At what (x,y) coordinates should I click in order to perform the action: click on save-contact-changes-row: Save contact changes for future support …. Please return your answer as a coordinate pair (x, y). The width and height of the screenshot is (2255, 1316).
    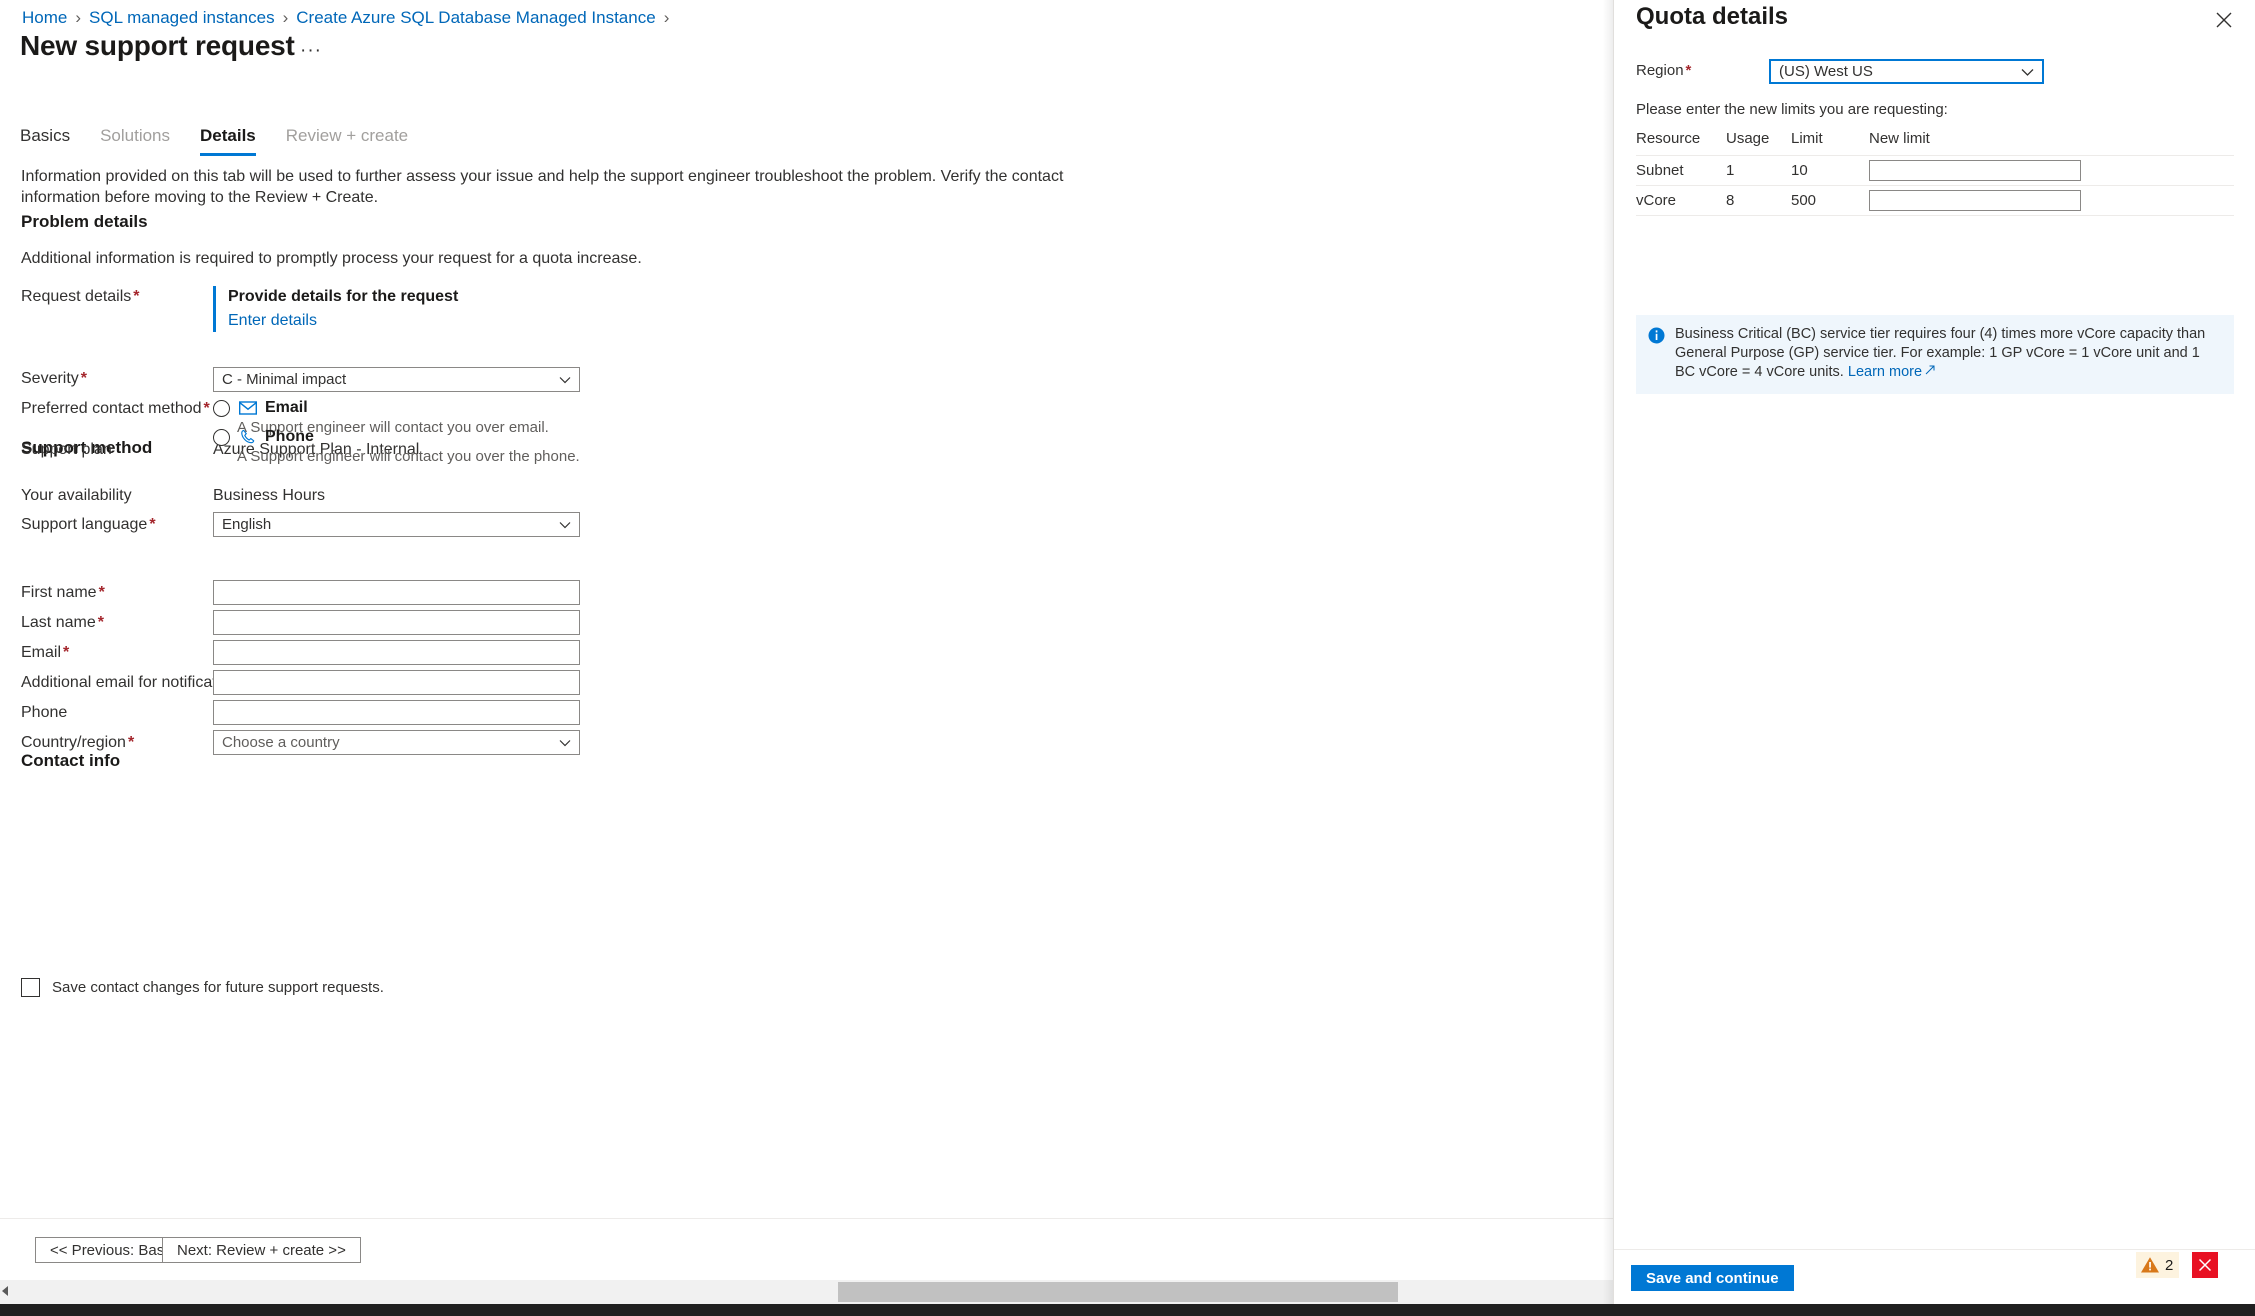
    Looking at the image, I should click on (202, 987).